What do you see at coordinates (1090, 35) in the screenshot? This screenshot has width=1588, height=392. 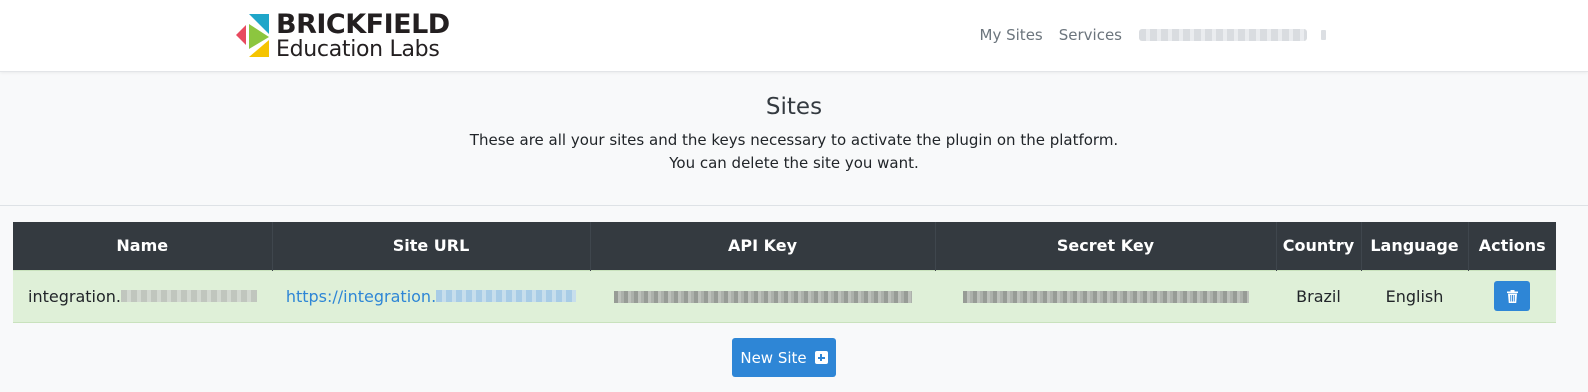 I see `nav-services-link: Services` at bounding box center [1090, 35].